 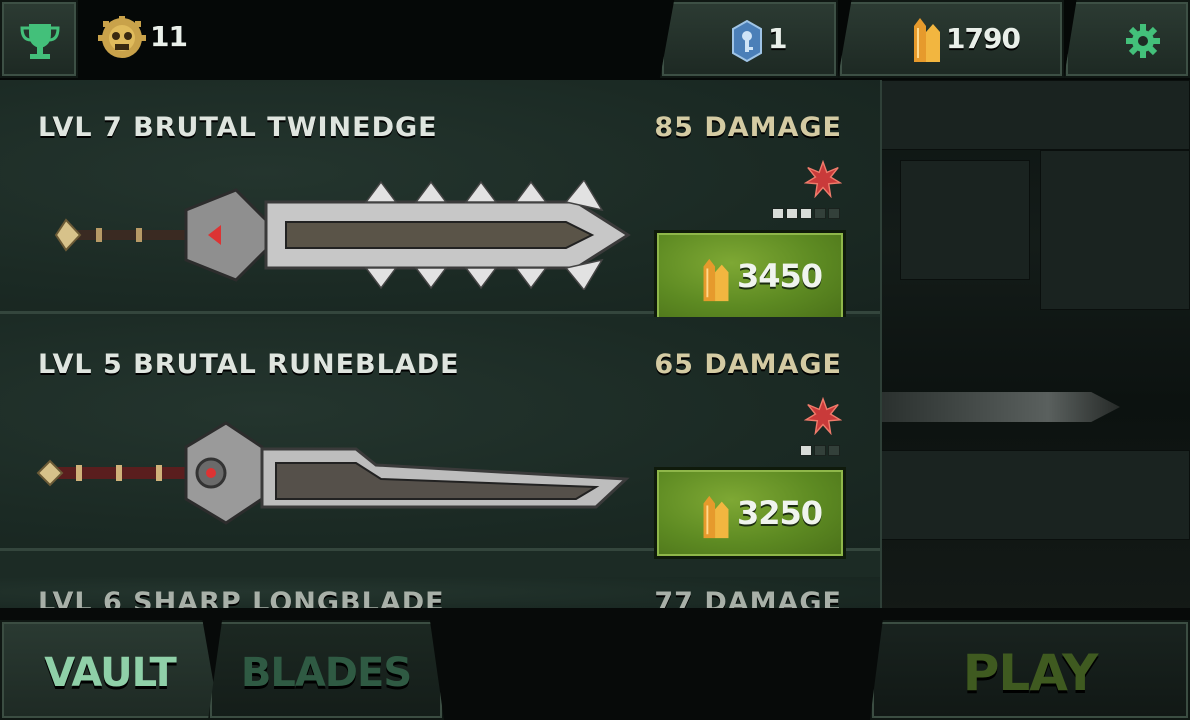 I want to click on tab-vault-label: VAULT, so click(x=110, y=673).